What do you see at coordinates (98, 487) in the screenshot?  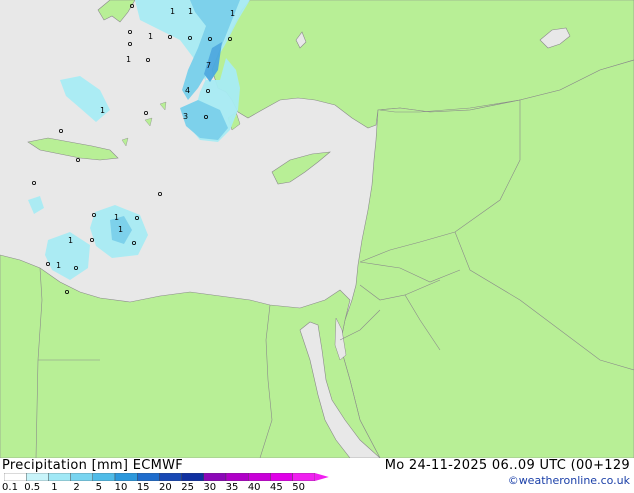 I see `legend-tick-label: 5` at bounding box center [98, 487].